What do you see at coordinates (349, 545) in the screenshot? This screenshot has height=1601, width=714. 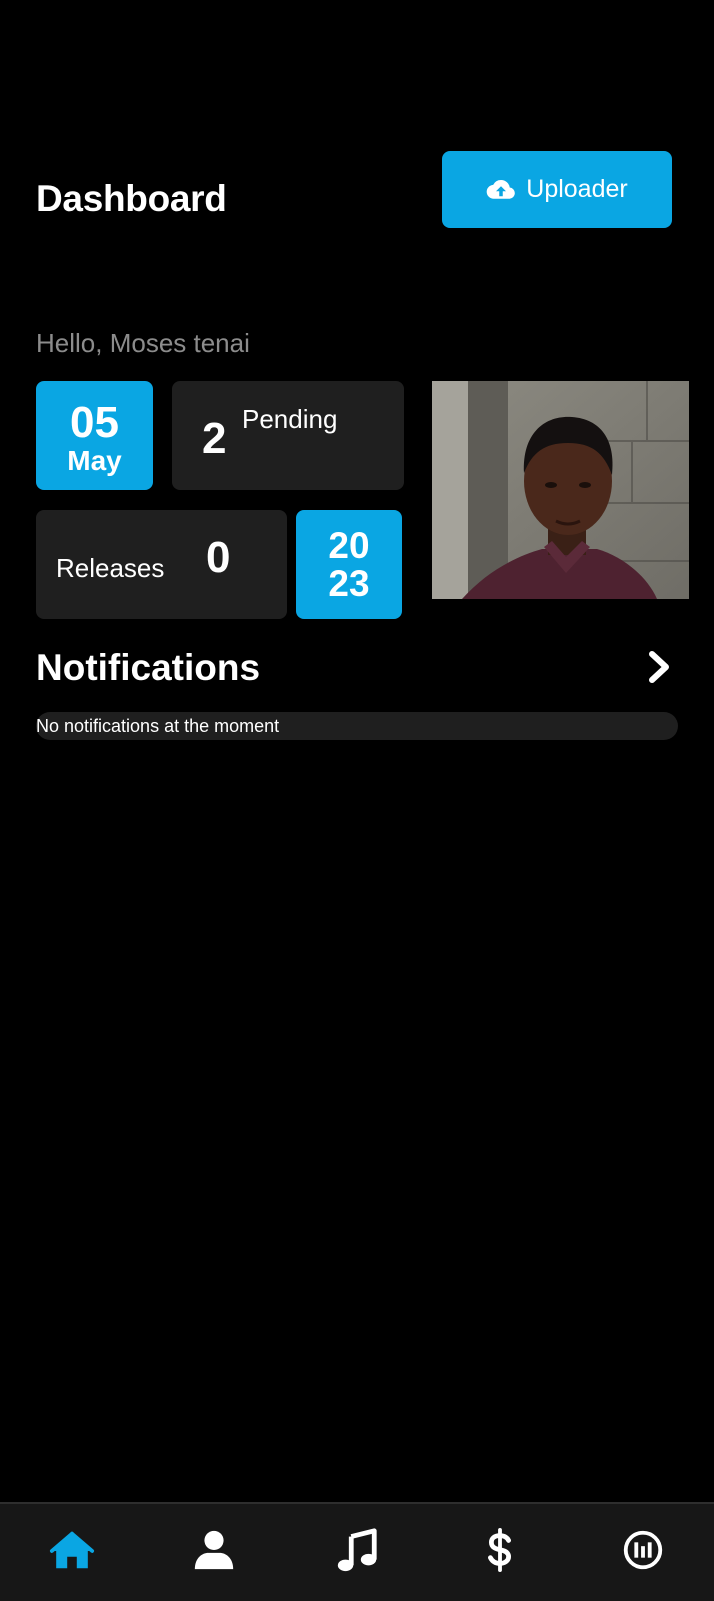 I see `year-line-1: 20` at bounding box center [349, 545].